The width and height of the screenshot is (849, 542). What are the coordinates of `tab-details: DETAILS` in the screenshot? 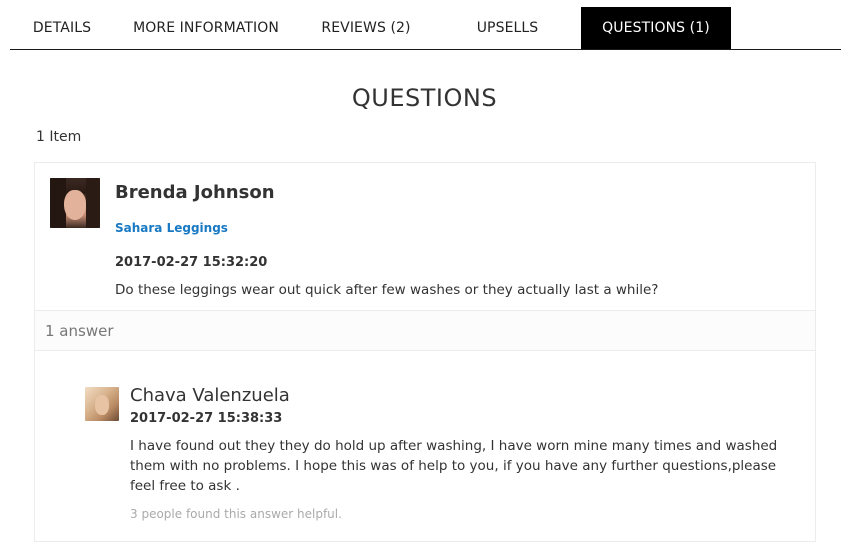 It's located at (62, 28).